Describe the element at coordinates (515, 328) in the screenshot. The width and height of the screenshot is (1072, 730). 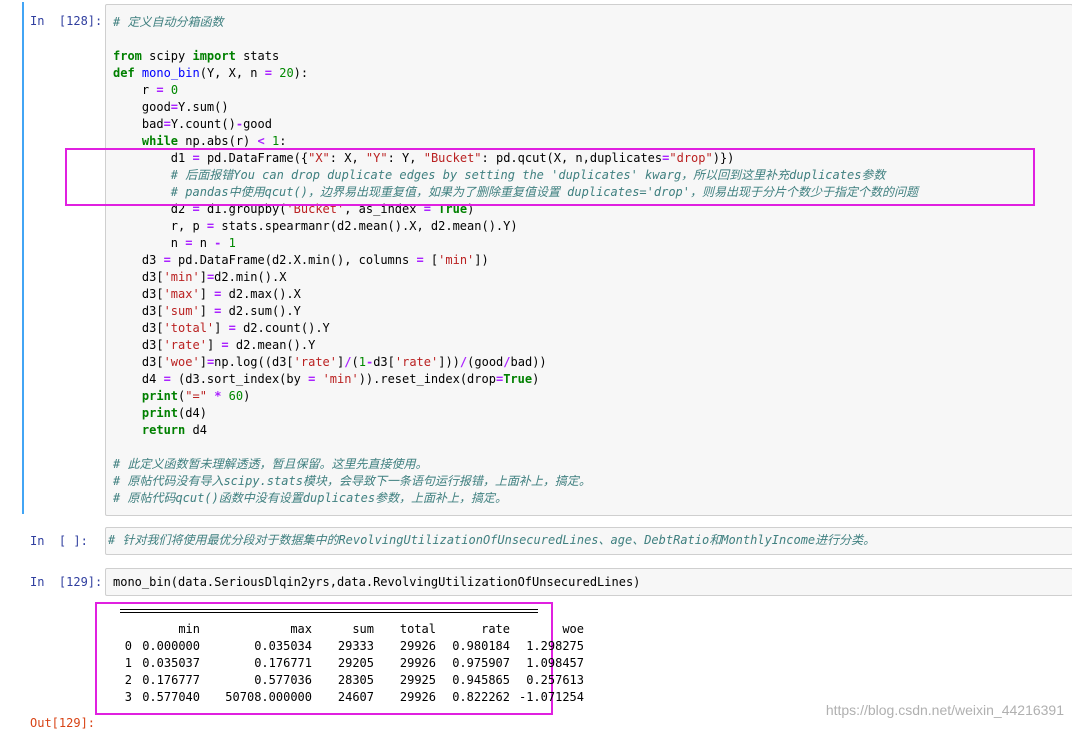
I see `code-line: d3['total'] = d2.count().Y` at that location.